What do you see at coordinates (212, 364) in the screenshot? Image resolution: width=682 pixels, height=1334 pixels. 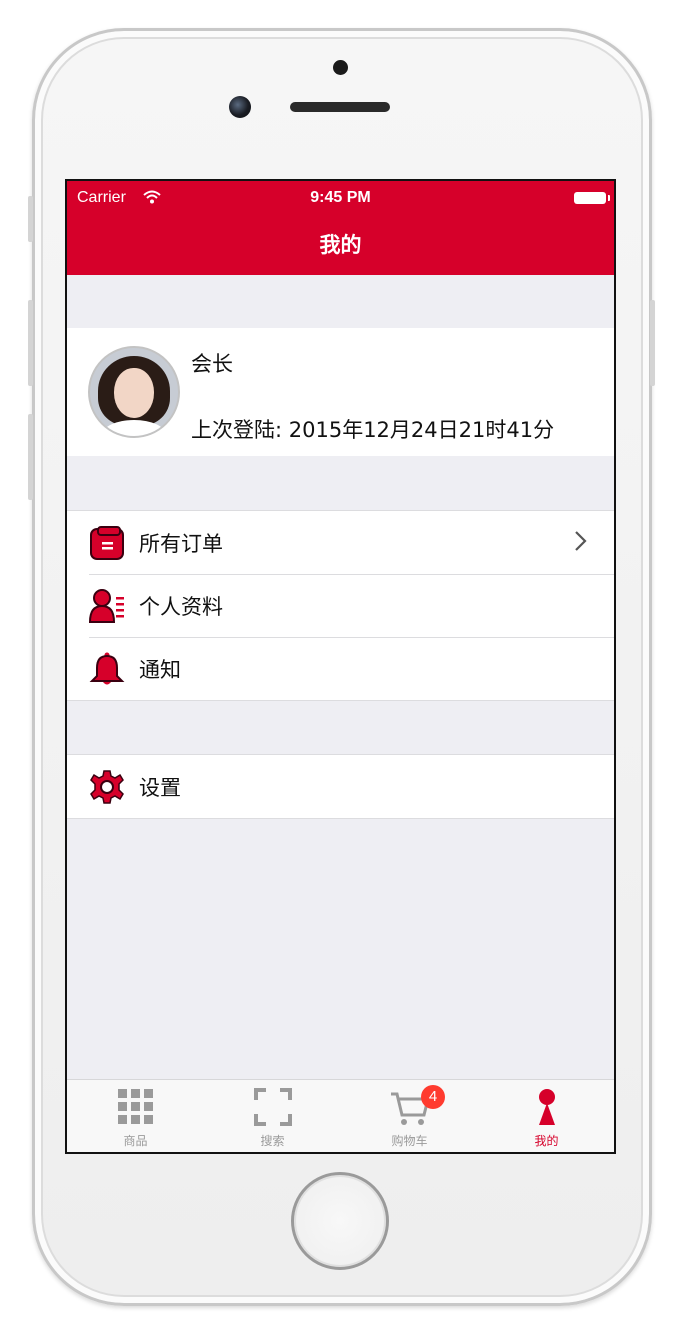 I see `user-name: 会长` at bounding box center [212, 364].